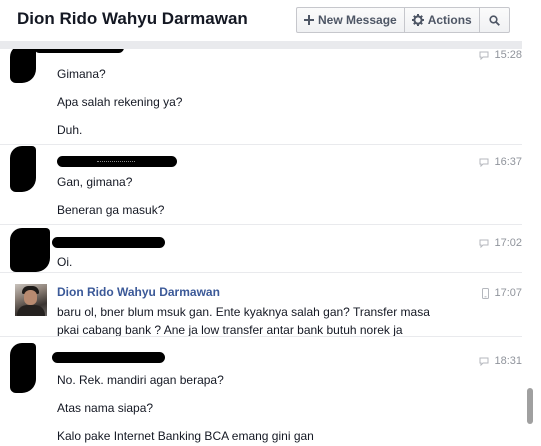 The height and width of the screenshot is (446, 541). Describe the element at coordinates (486, 293) in the screenshot. I see `mobile-icon` at that location.